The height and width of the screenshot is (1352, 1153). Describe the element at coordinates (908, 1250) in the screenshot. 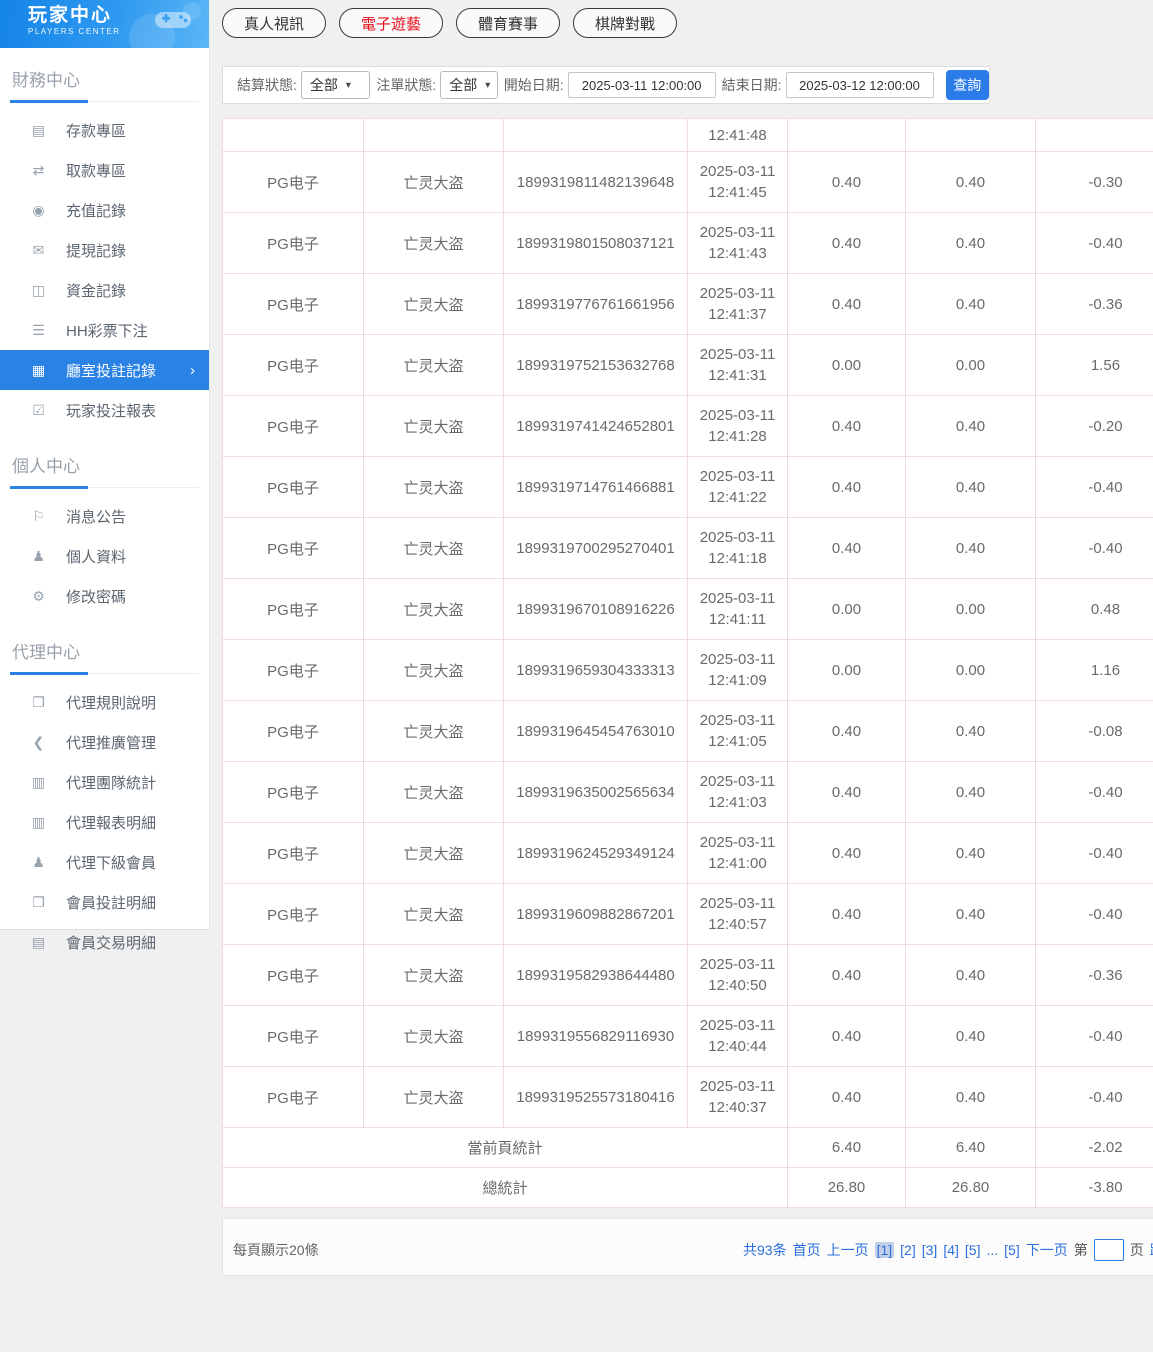

I see `page-link: [2]` at that location.